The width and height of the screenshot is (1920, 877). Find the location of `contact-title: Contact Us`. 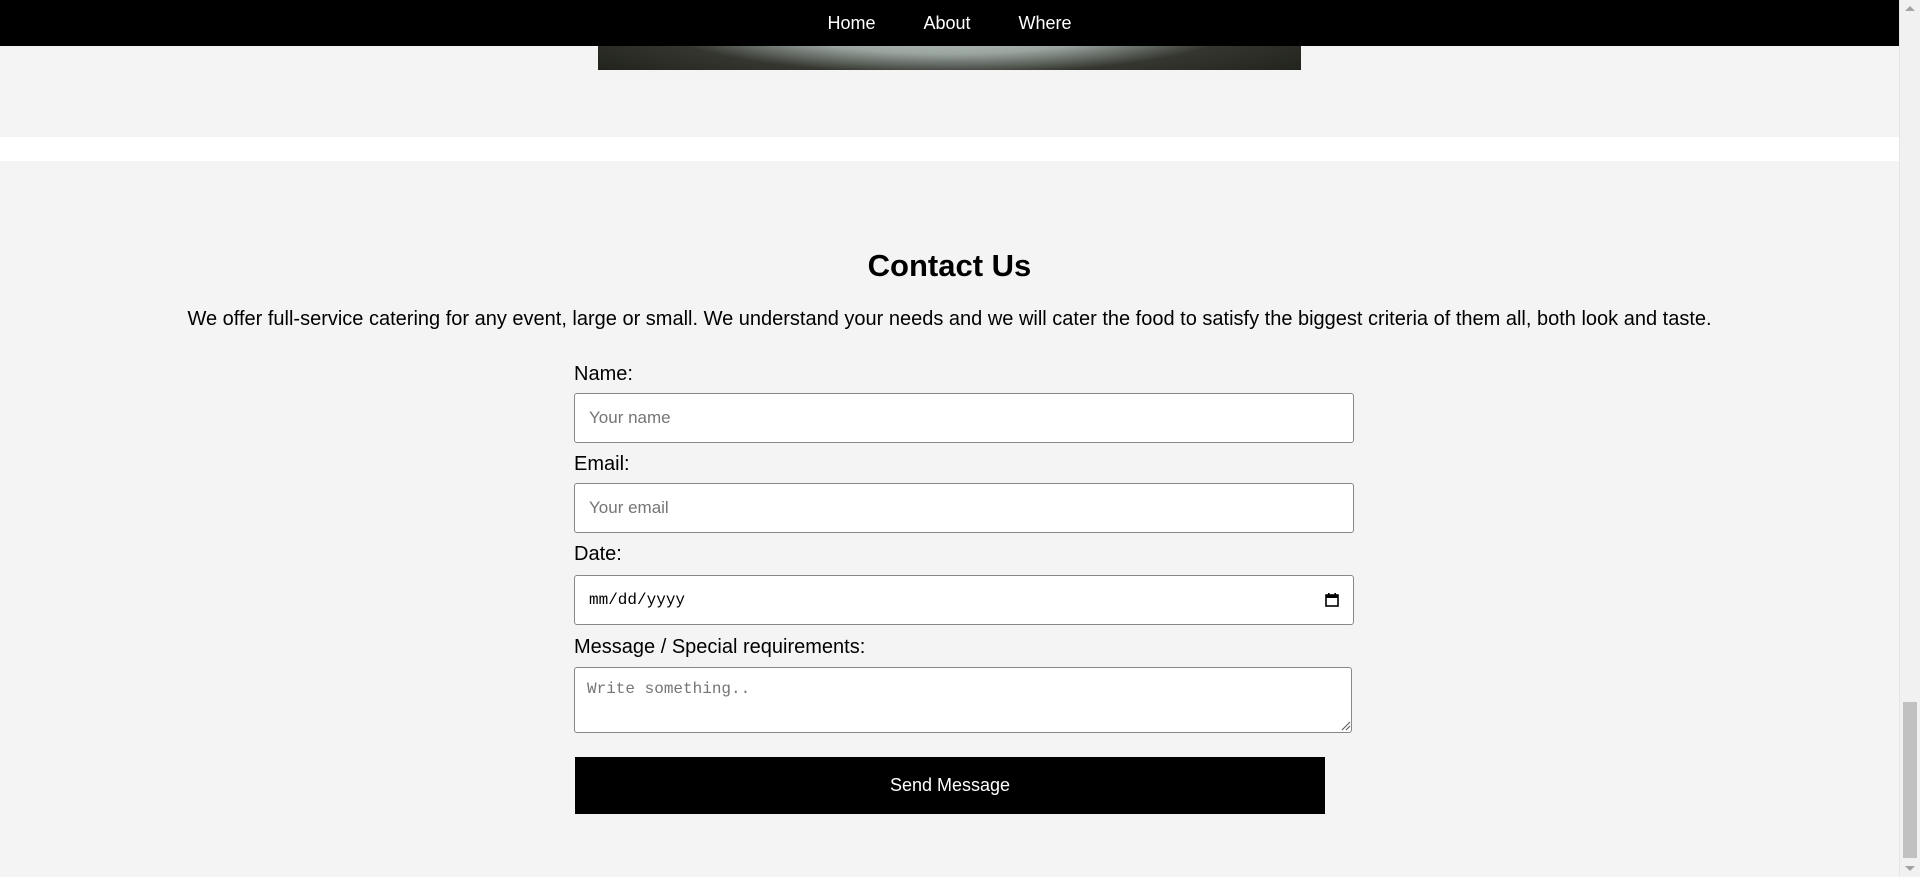

contact-title: Contact Us is located at coordinates (949, 265).